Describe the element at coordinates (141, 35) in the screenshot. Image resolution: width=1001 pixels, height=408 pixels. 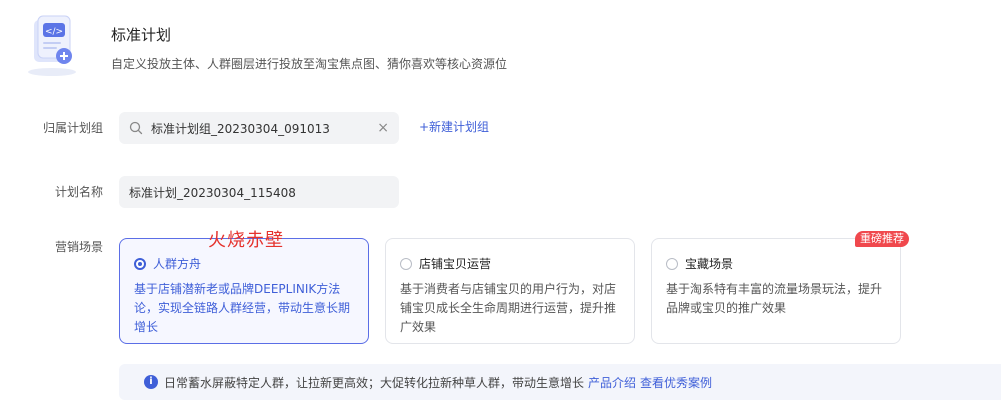
I see `page-title: 标准计划` at that location.